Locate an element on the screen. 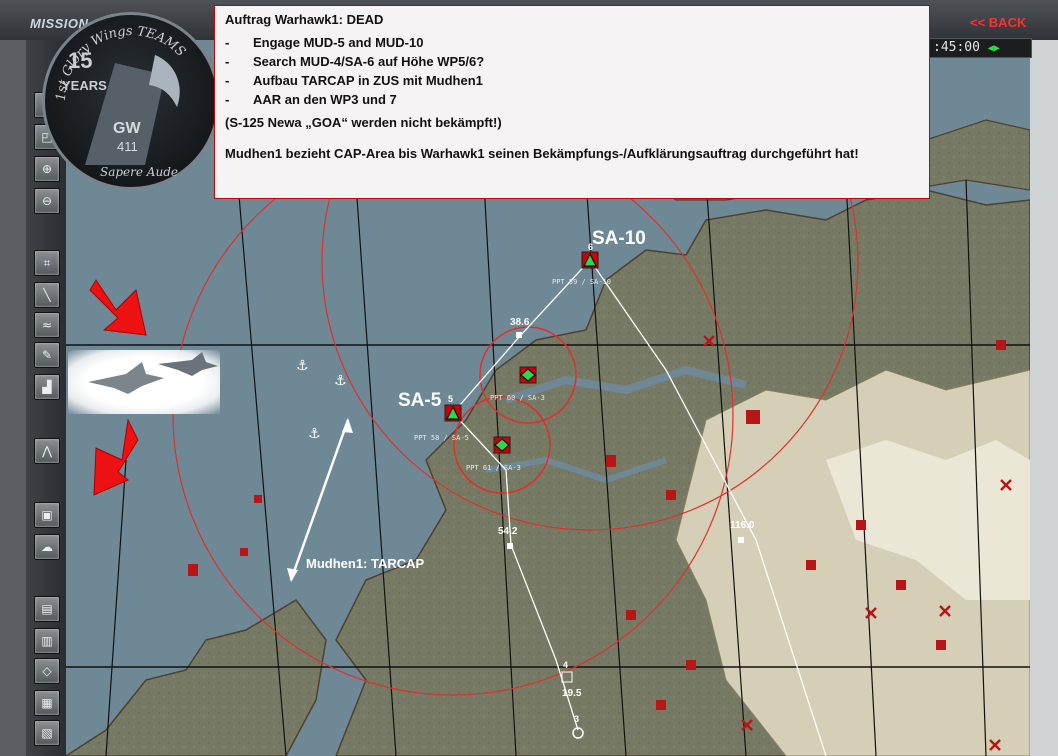 This screenshot has height=756, width=1058. mission-timer: :45:00 ◀▶ is located at coordinates (980, 48).